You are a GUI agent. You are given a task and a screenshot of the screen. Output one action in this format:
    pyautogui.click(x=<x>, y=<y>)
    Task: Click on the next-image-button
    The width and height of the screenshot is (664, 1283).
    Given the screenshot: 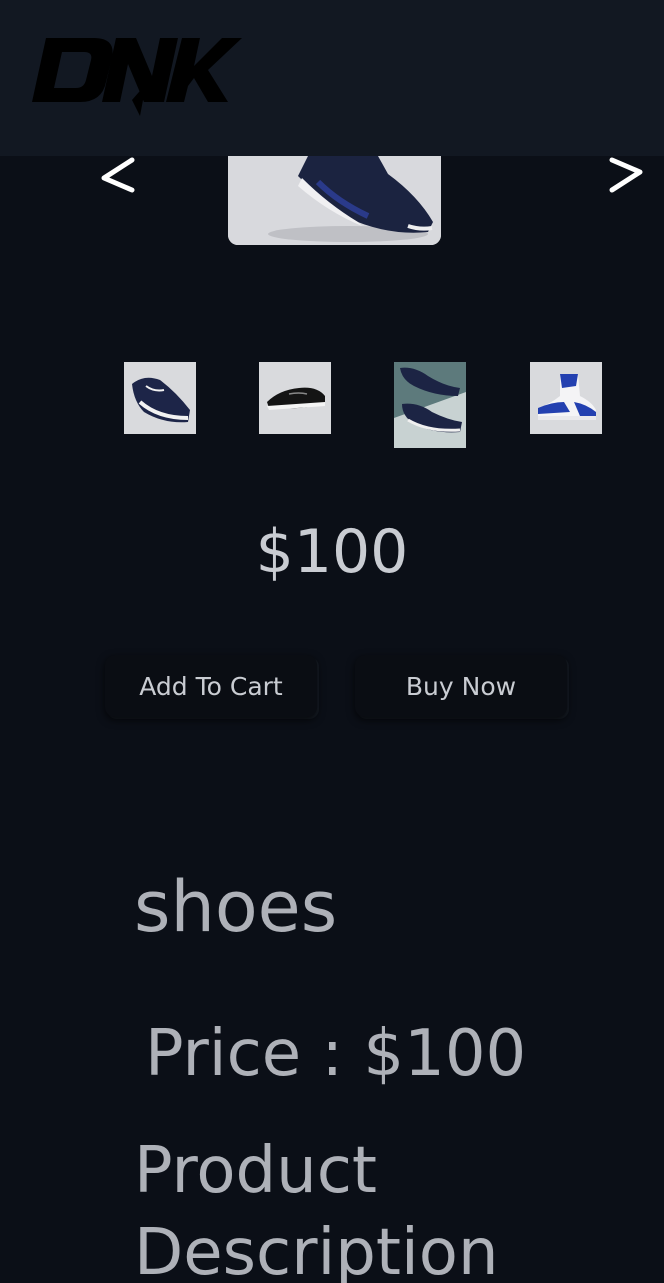 What is the action you would take?
    pyautogui.click(x=625, y=176)
    